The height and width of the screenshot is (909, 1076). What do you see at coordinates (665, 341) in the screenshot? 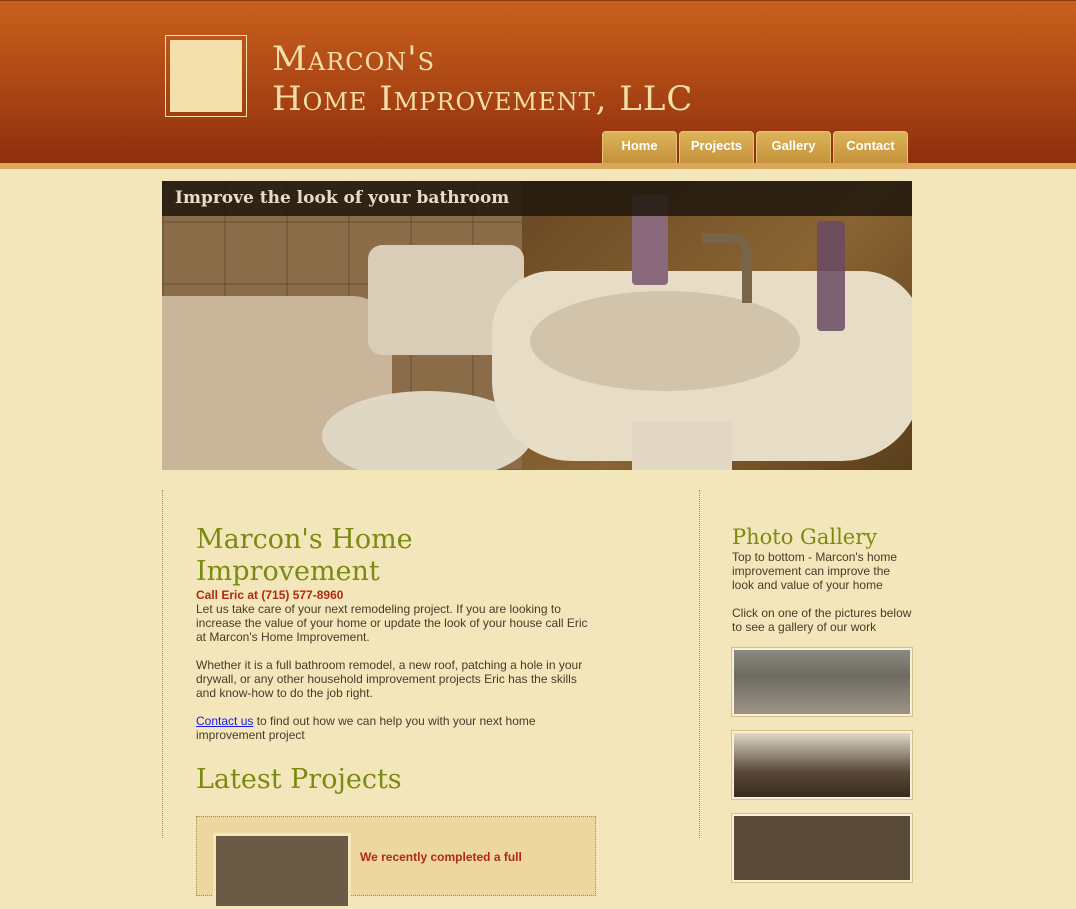
I see `hero-photo-sink-basin` at bounding box center [665, 341].